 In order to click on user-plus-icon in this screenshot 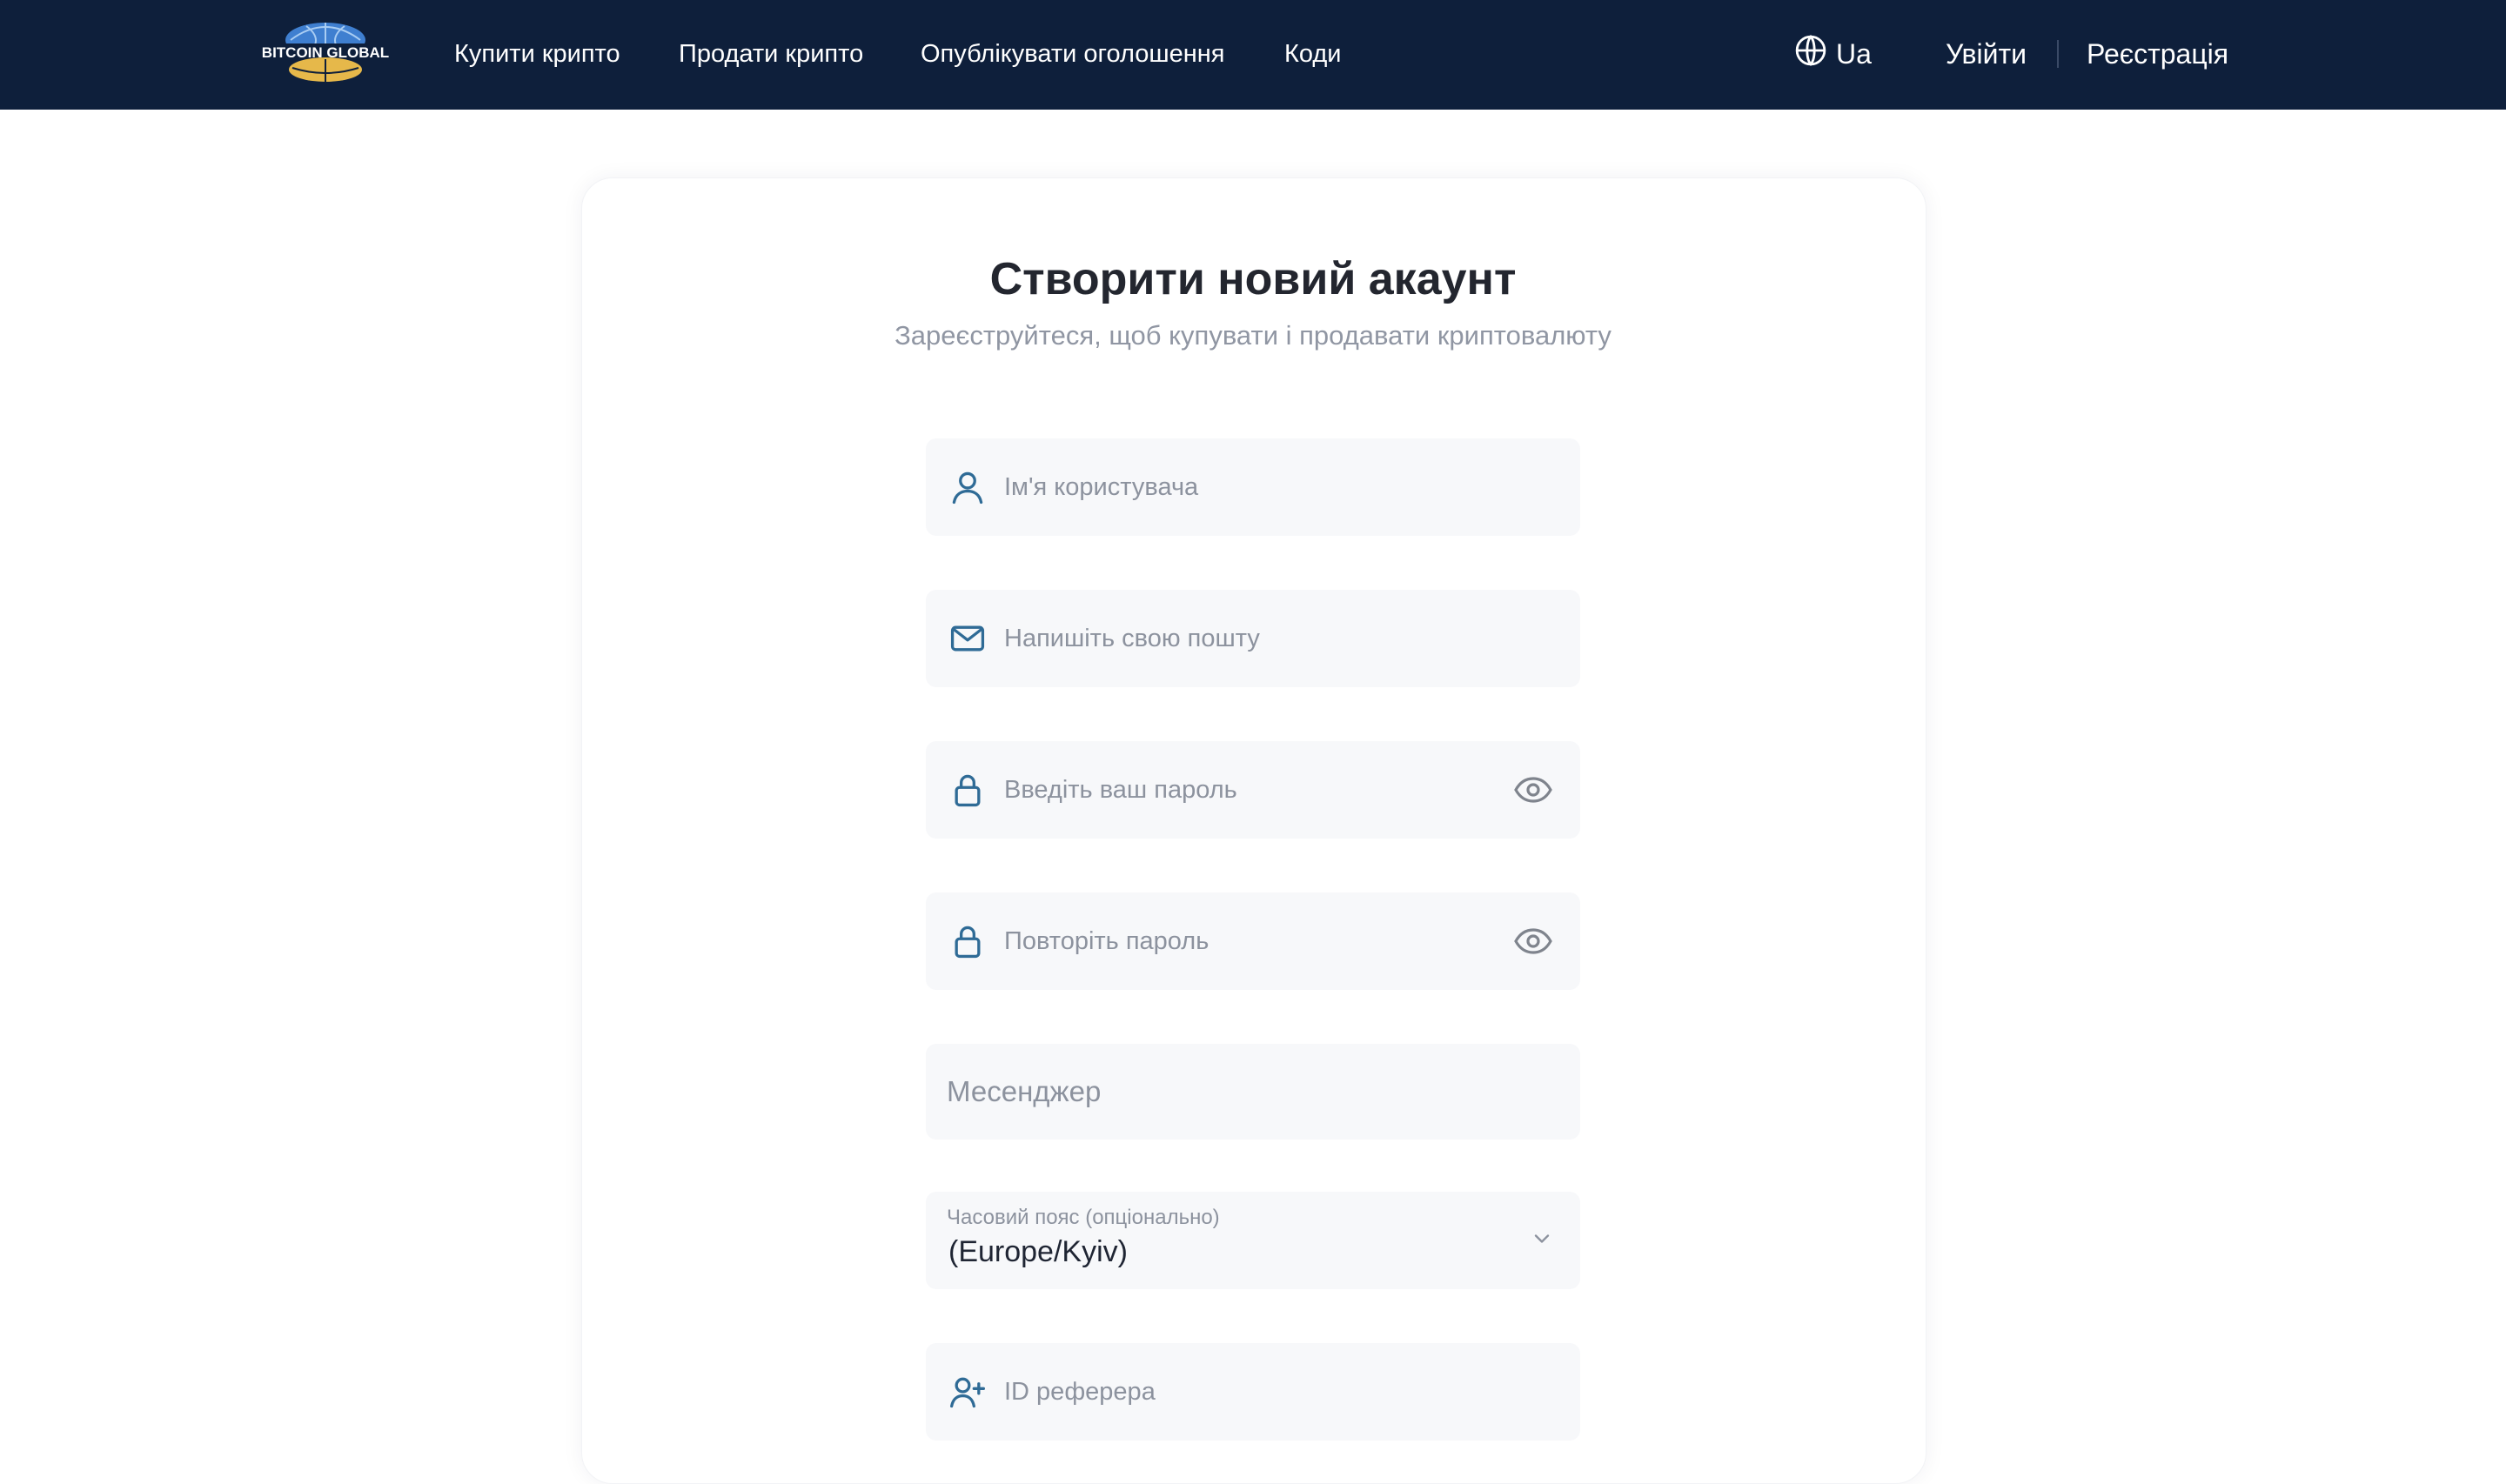, I will do `click(967, 1392)`.